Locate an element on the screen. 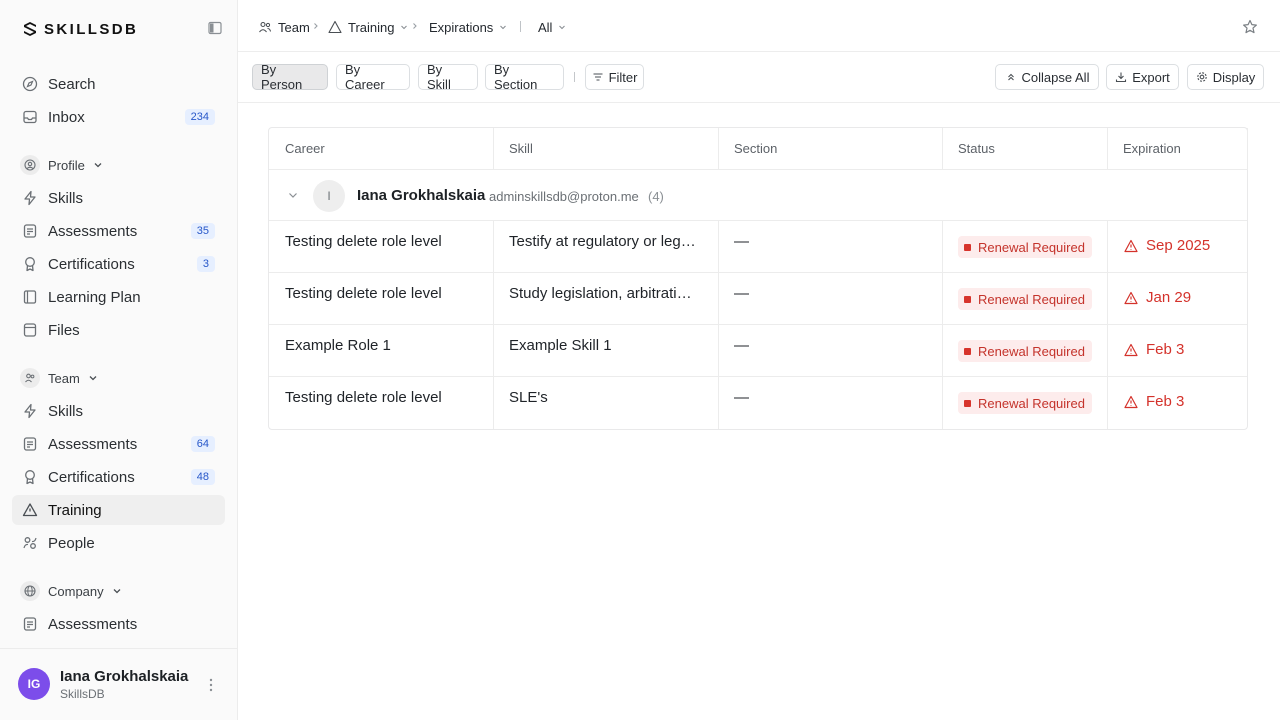  count-badge: 3 is located at coordinates (205, 264).